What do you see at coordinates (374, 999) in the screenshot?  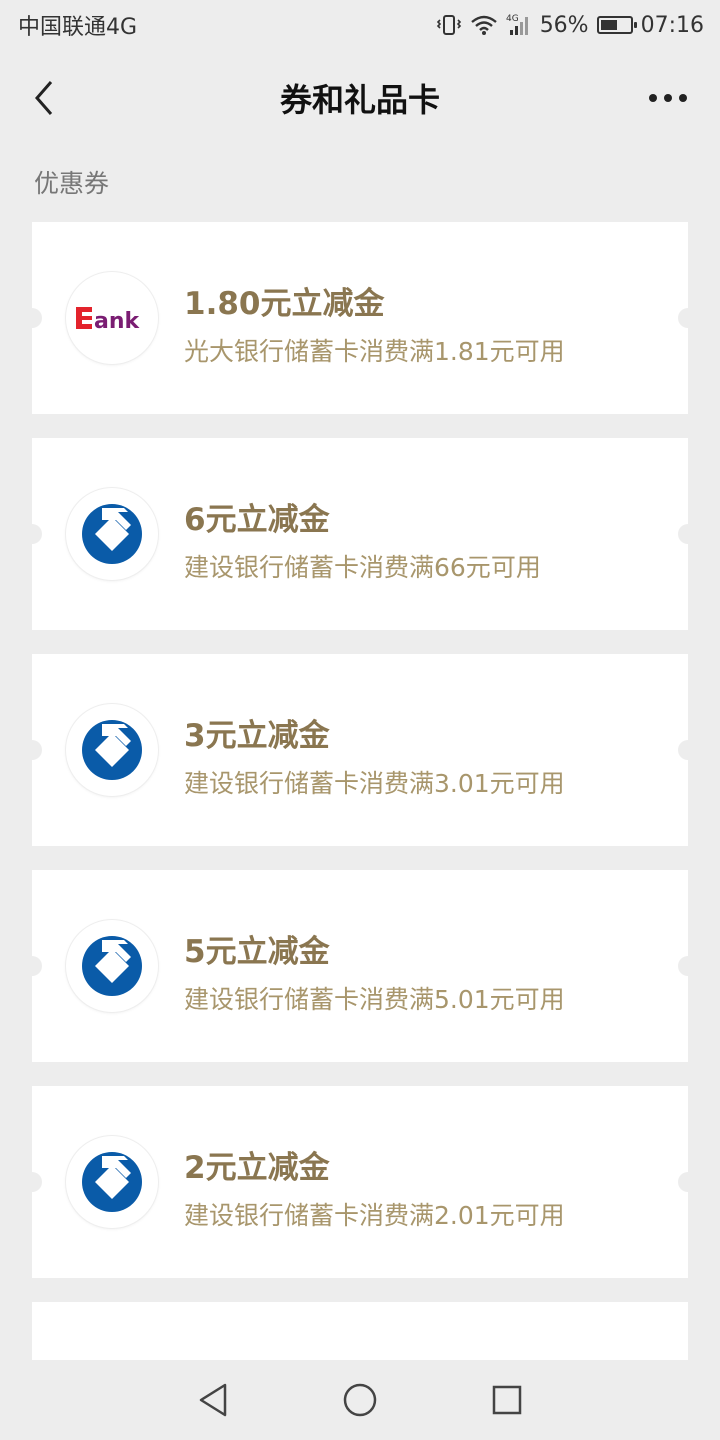 I see `coupon-desc: 建设银行储蓄卡消费满5.01元可用` at bounding box center [374, 999].